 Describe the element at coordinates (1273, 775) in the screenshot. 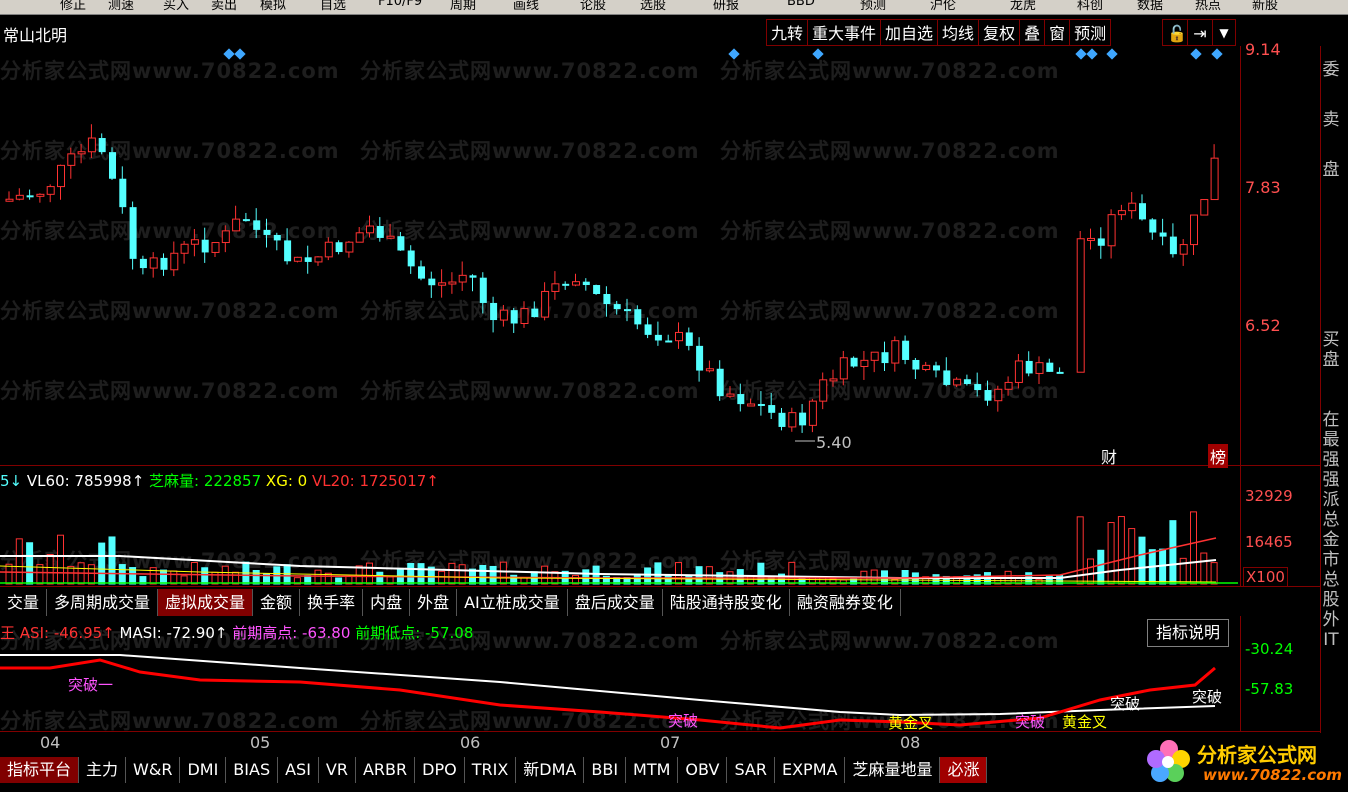

I see `logo-url: www.70822.com` at that location.